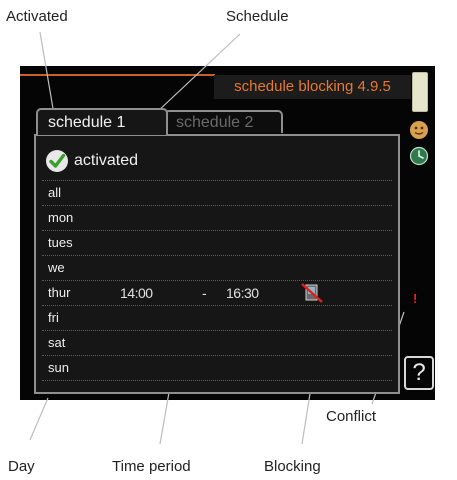 This screenshot has height=480, width=457. I want to click on tab-schedule-1: schedule 1, so click(102, 121).